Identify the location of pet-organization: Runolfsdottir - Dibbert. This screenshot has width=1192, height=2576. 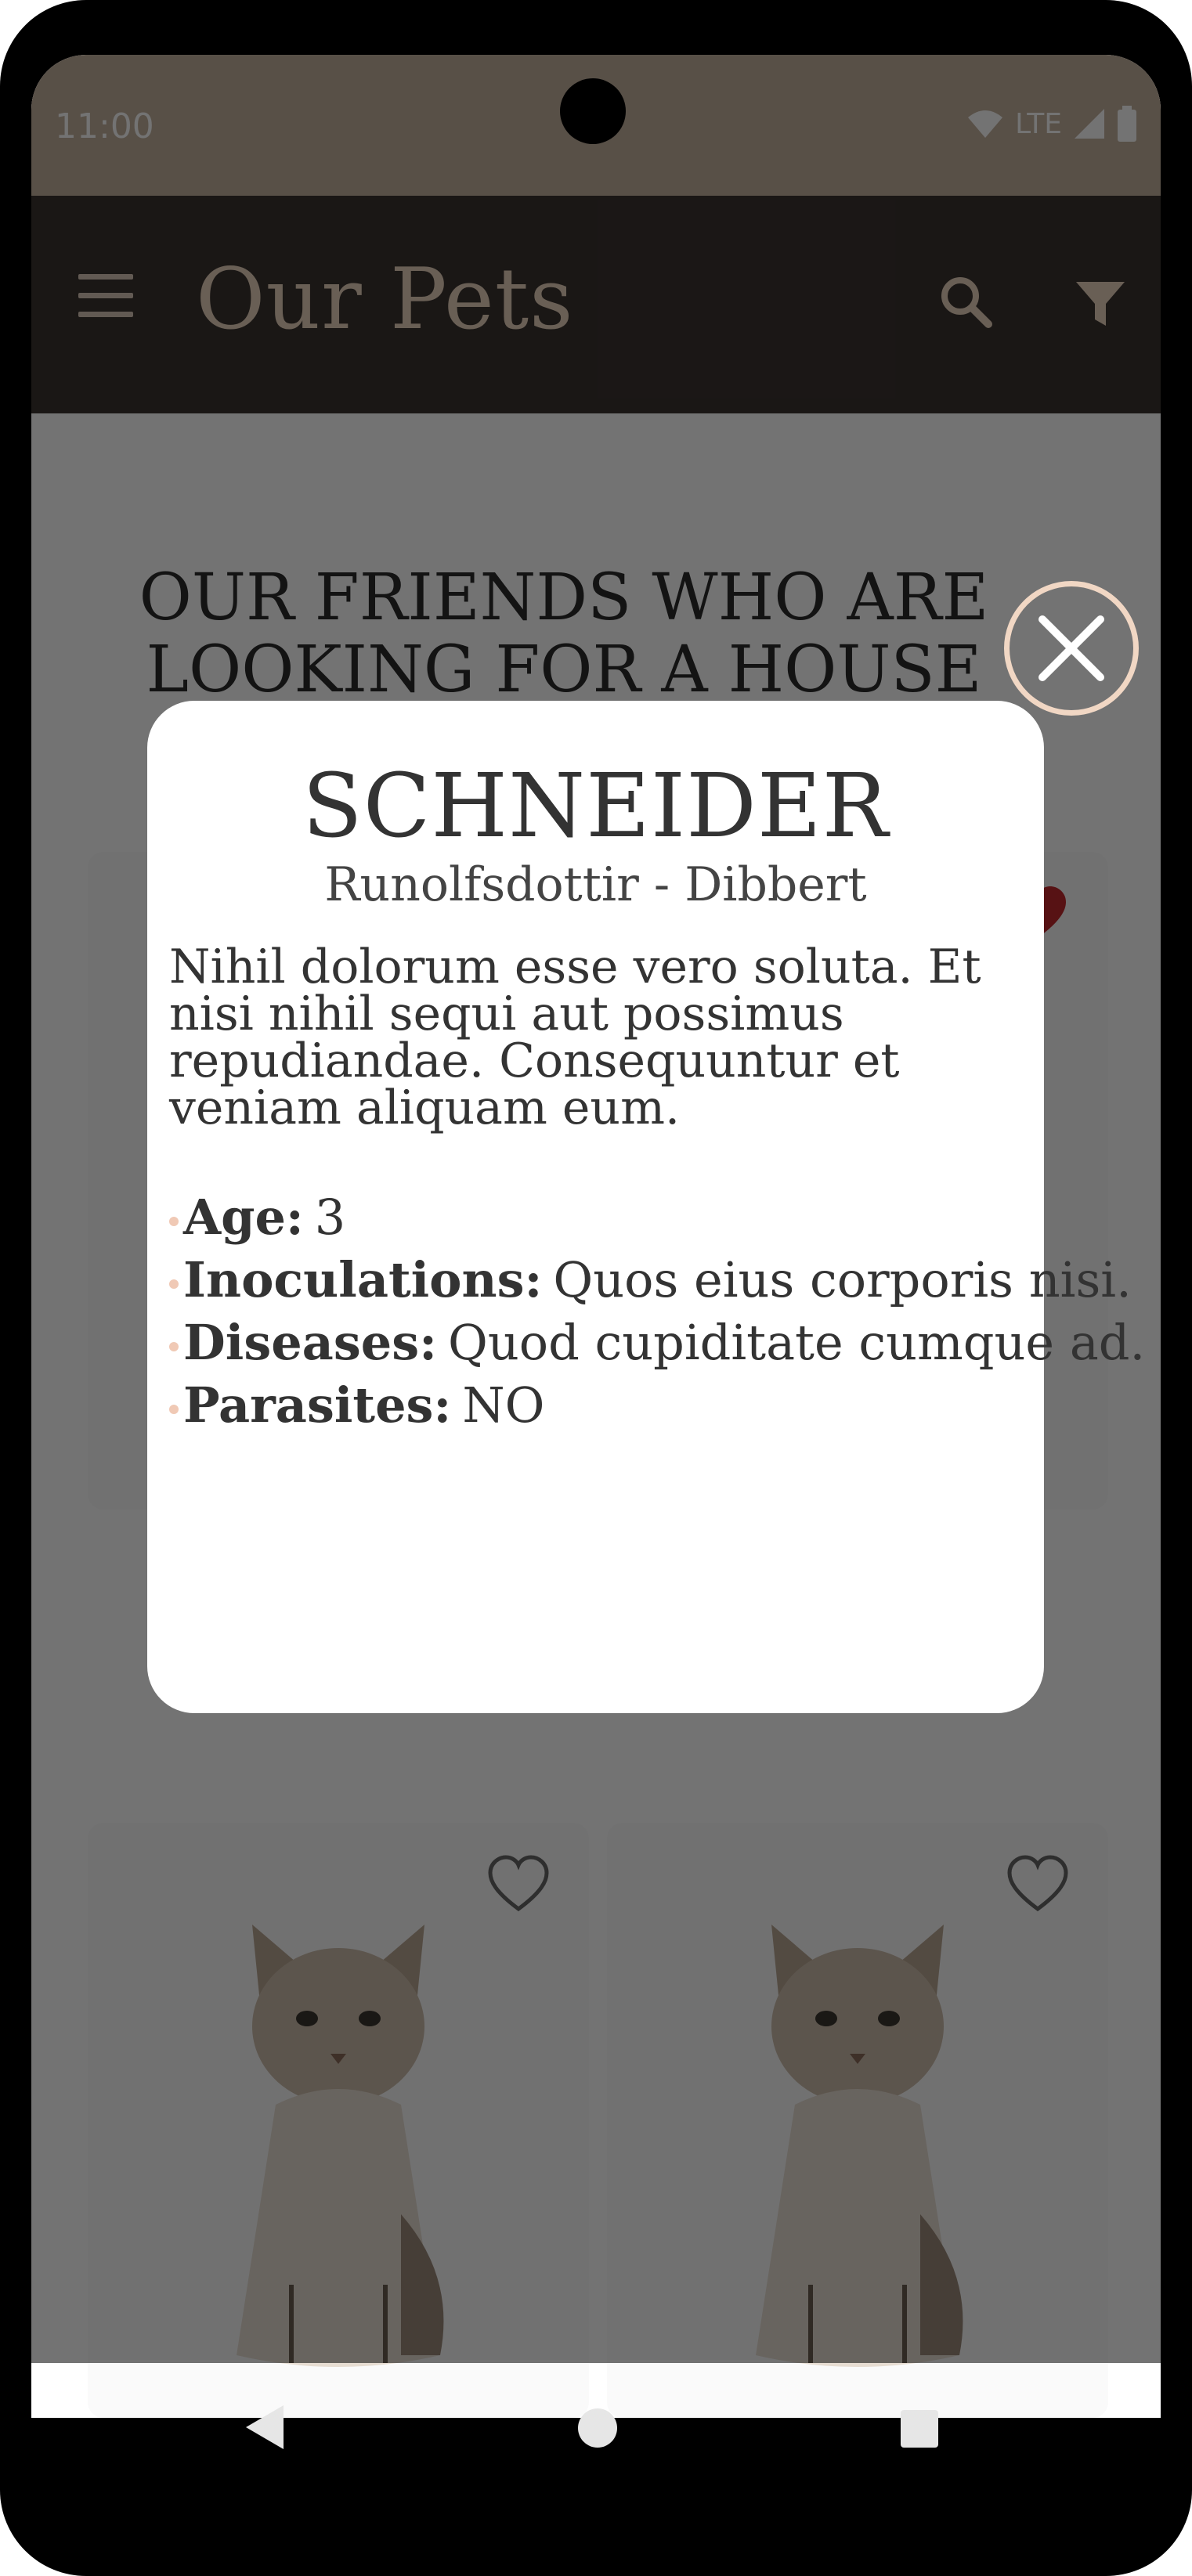
(595, 884).